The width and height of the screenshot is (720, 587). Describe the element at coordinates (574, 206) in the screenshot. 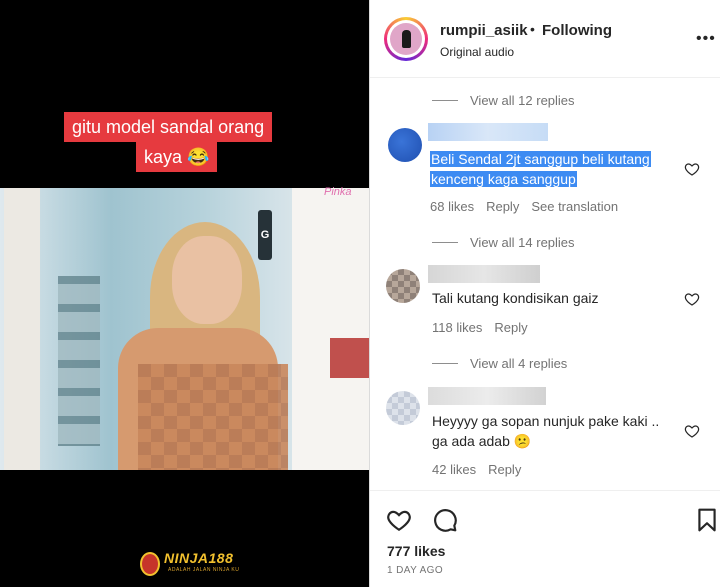

I see `see-translation-button: See translation` at that location.